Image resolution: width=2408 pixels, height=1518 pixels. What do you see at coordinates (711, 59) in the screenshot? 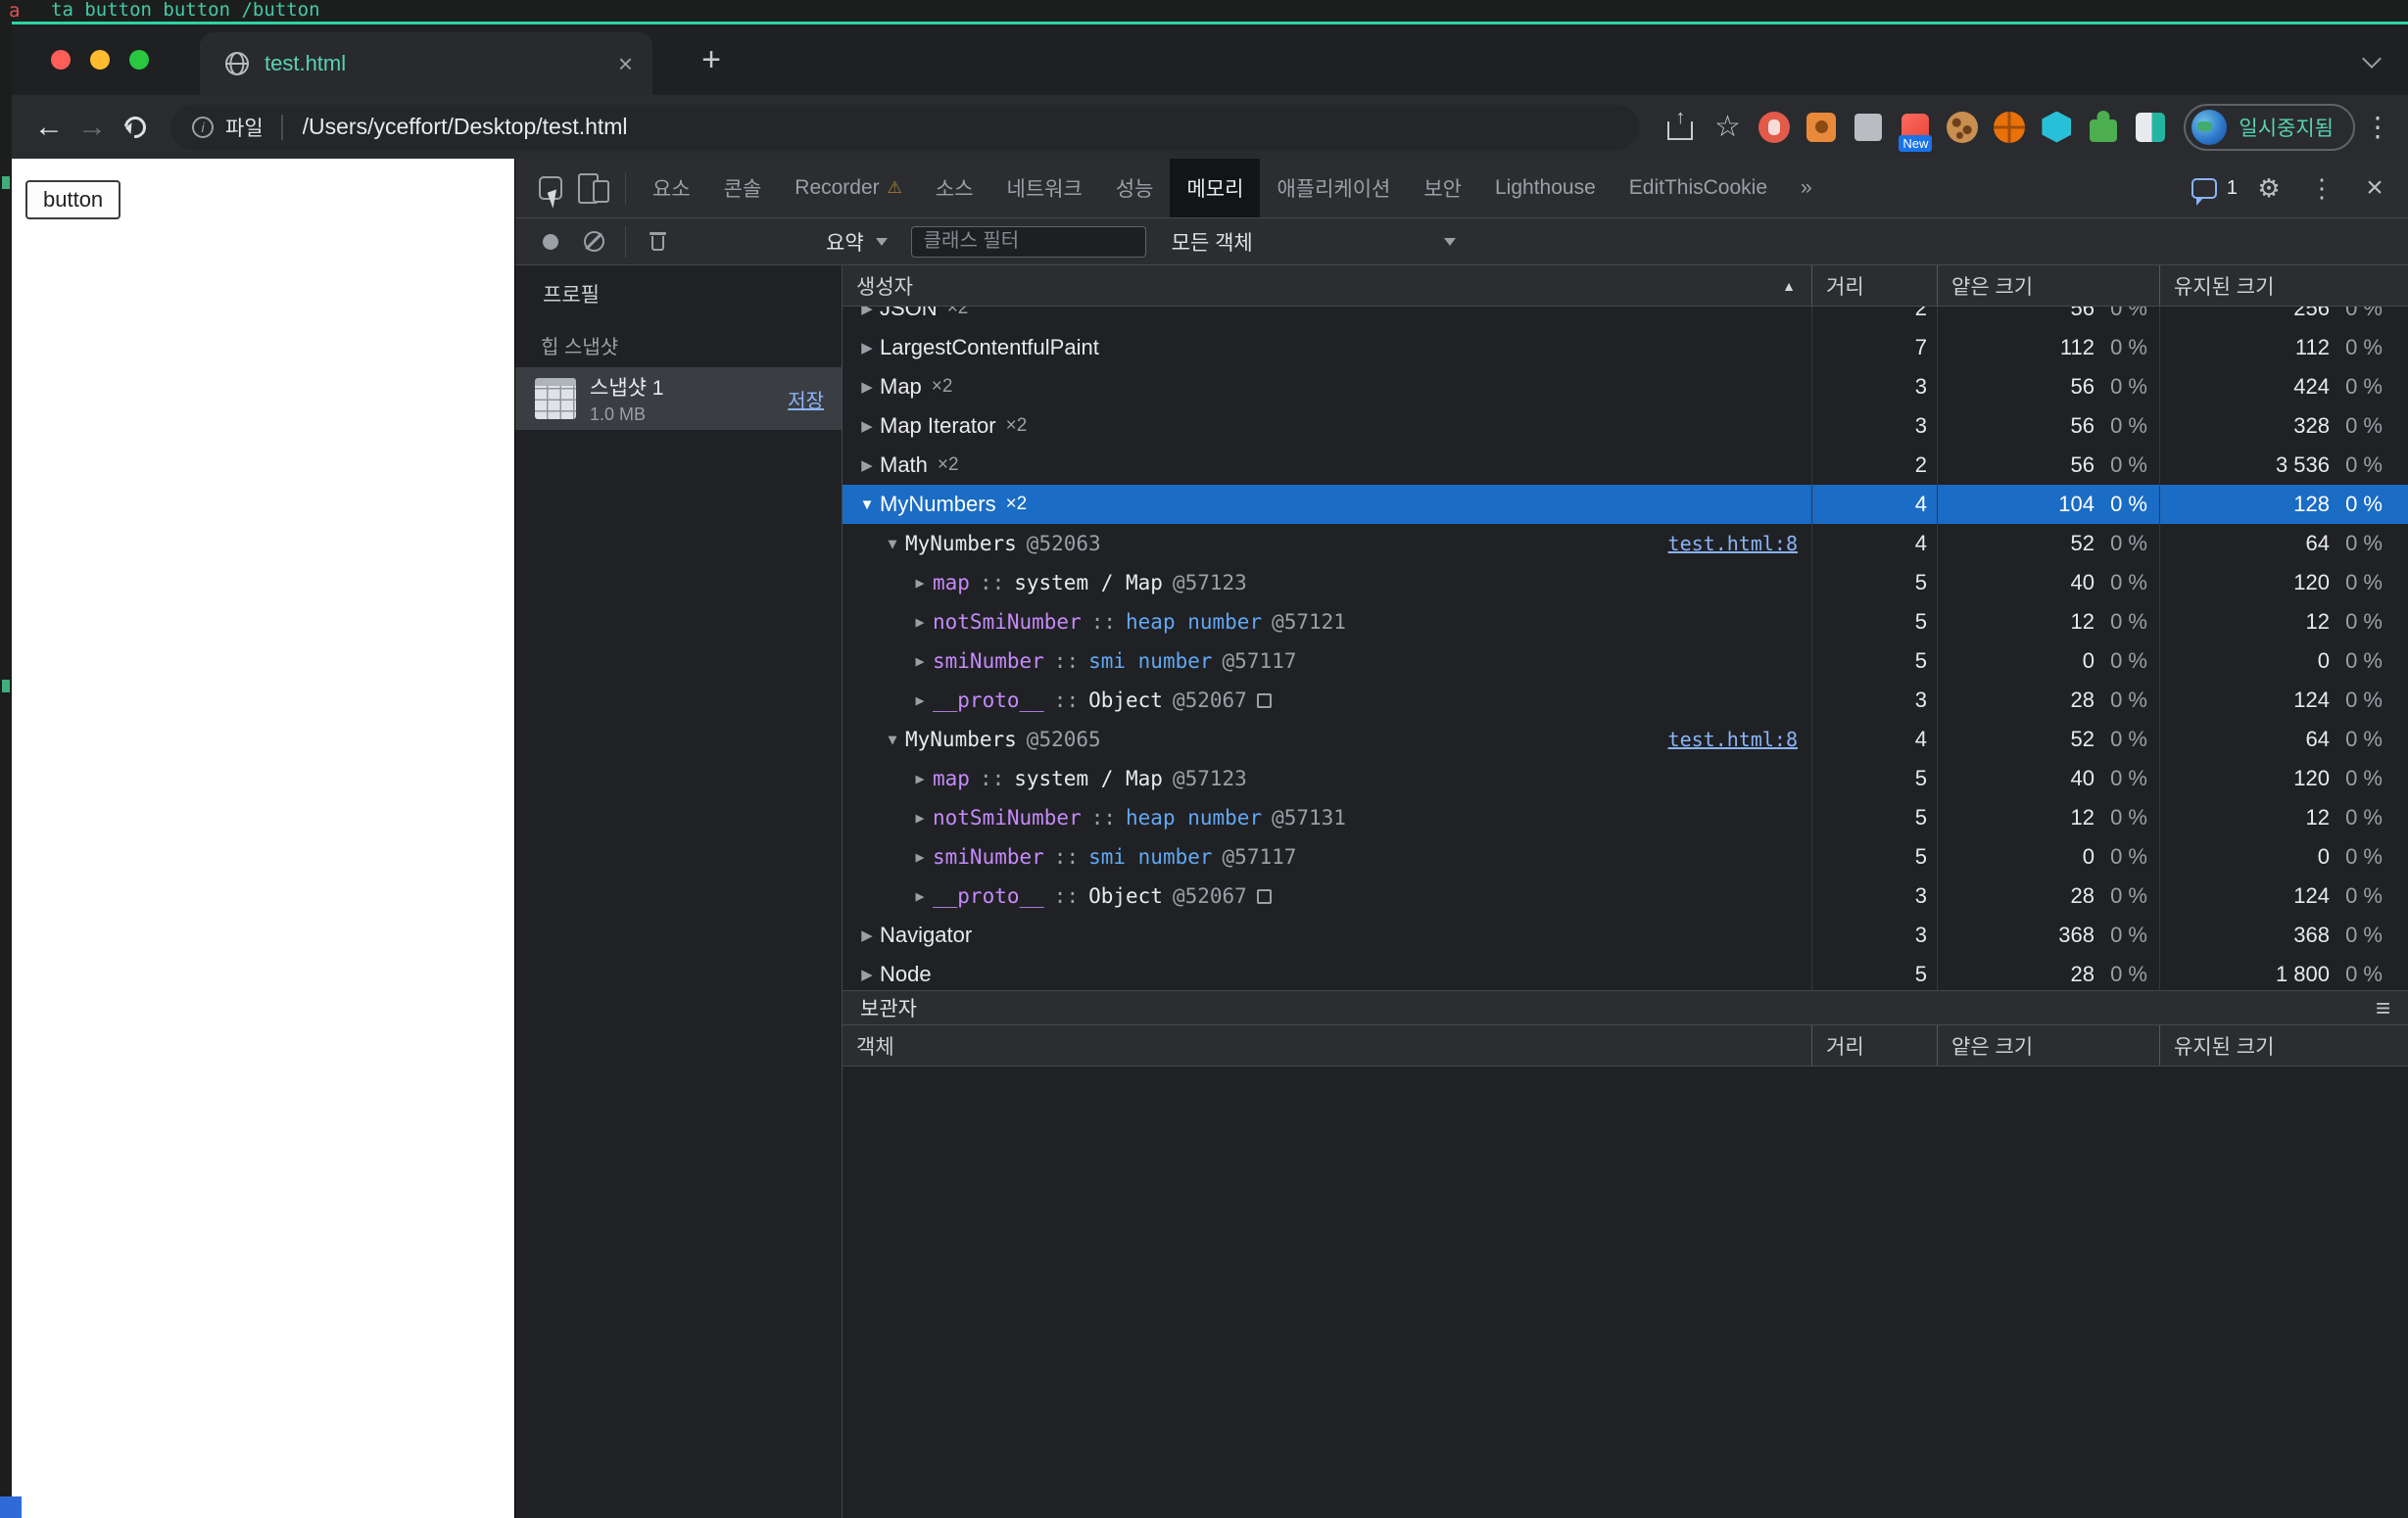
I see `new-tab-button: +` at bounding box center [711, 59].